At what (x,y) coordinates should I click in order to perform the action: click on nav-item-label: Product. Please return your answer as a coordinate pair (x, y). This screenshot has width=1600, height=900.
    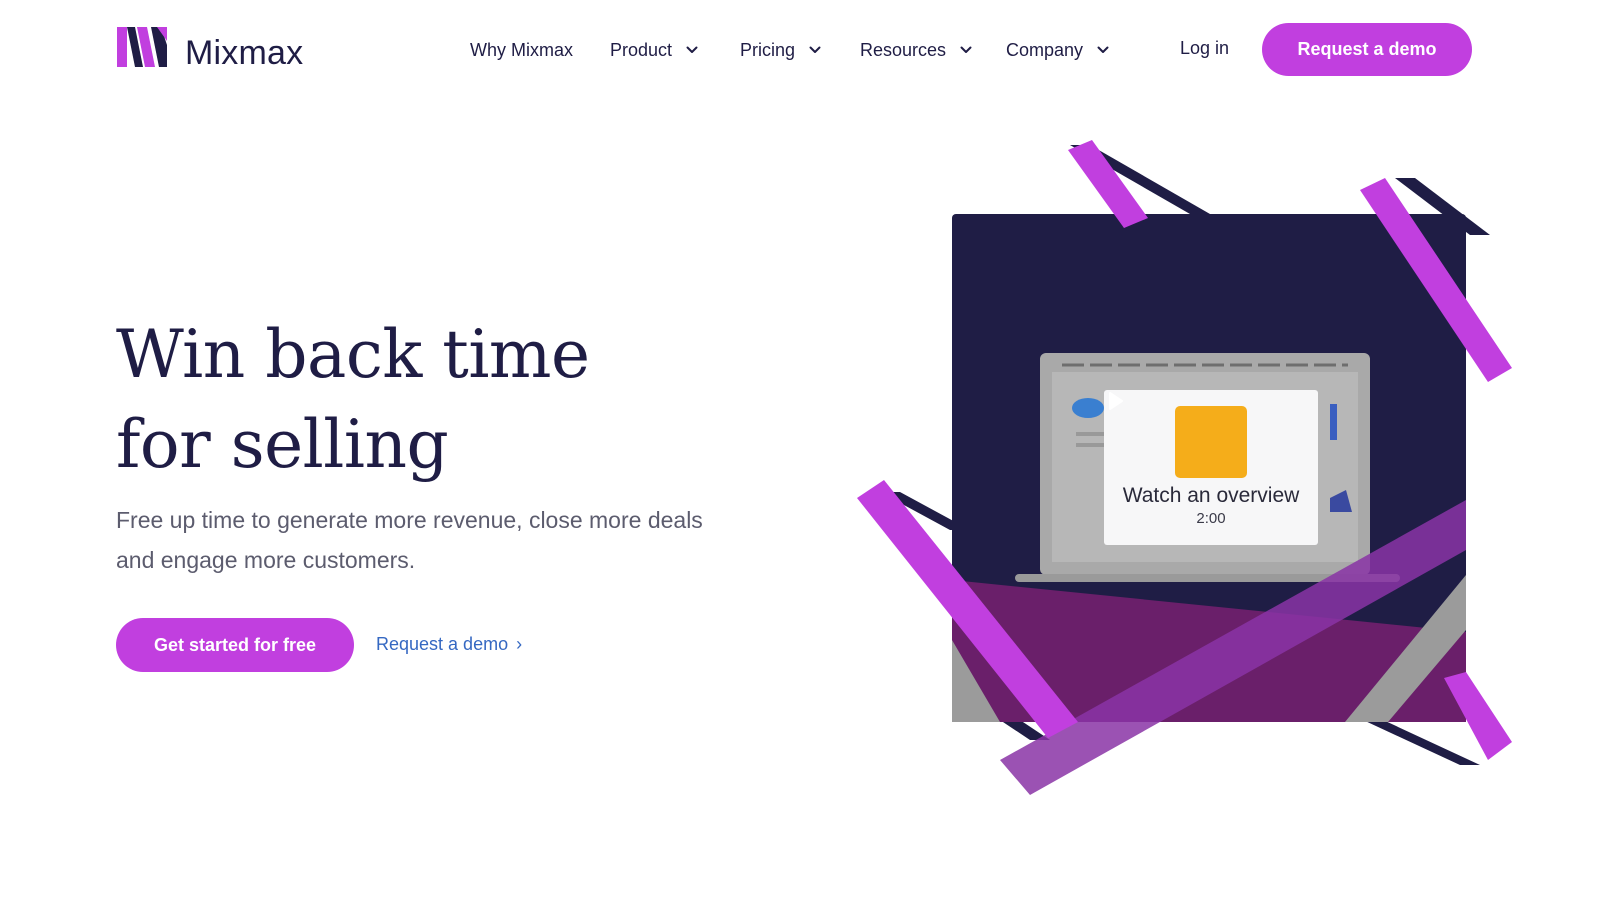
    Looking at the image, I should click on (641, 49).